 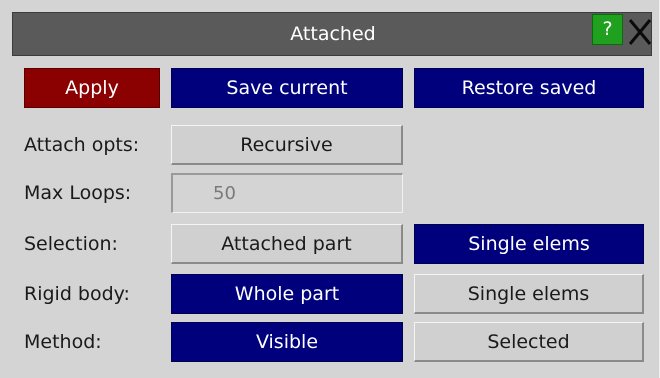 What do you see at coordinates (529, 294) in the screenshot?
I see `rigid-body-single-elems-button: Single elems` at bounding box center [529, 294].